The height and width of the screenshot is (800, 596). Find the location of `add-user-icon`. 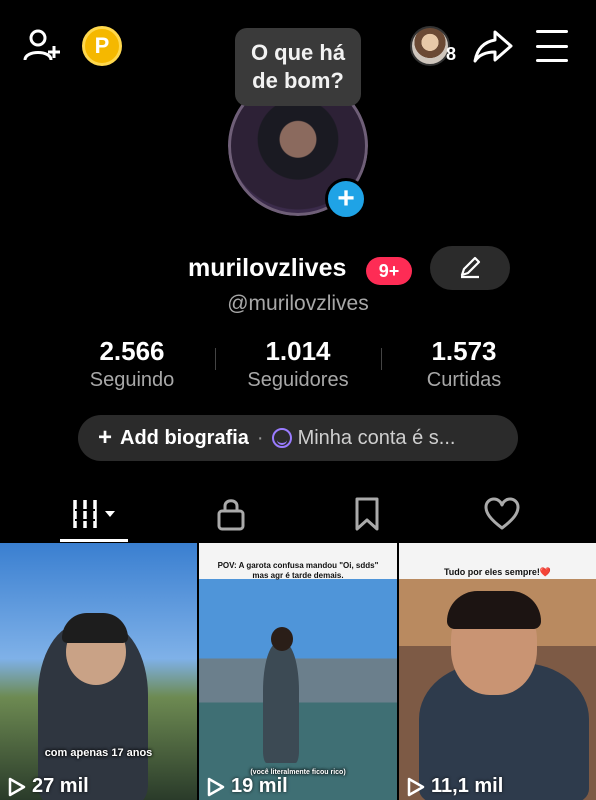

add-user-icon is located at coordinates (42, 46).